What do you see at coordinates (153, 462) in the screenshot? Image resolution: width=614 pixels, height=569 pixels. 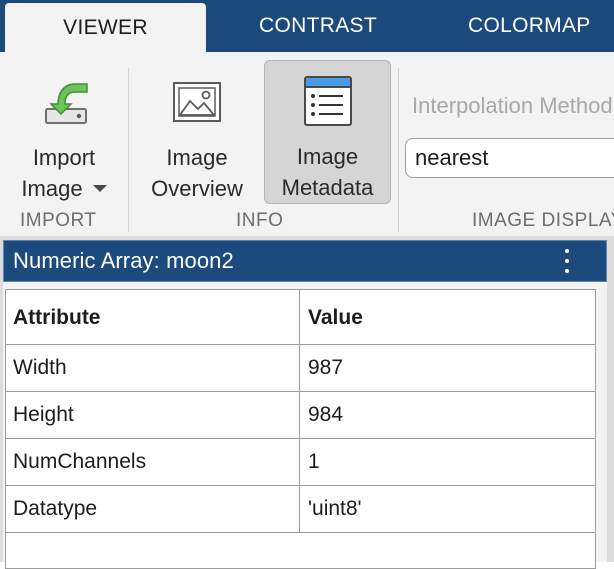 I see `attribute-cell: NumChannels` at bounding box center [153, 462].